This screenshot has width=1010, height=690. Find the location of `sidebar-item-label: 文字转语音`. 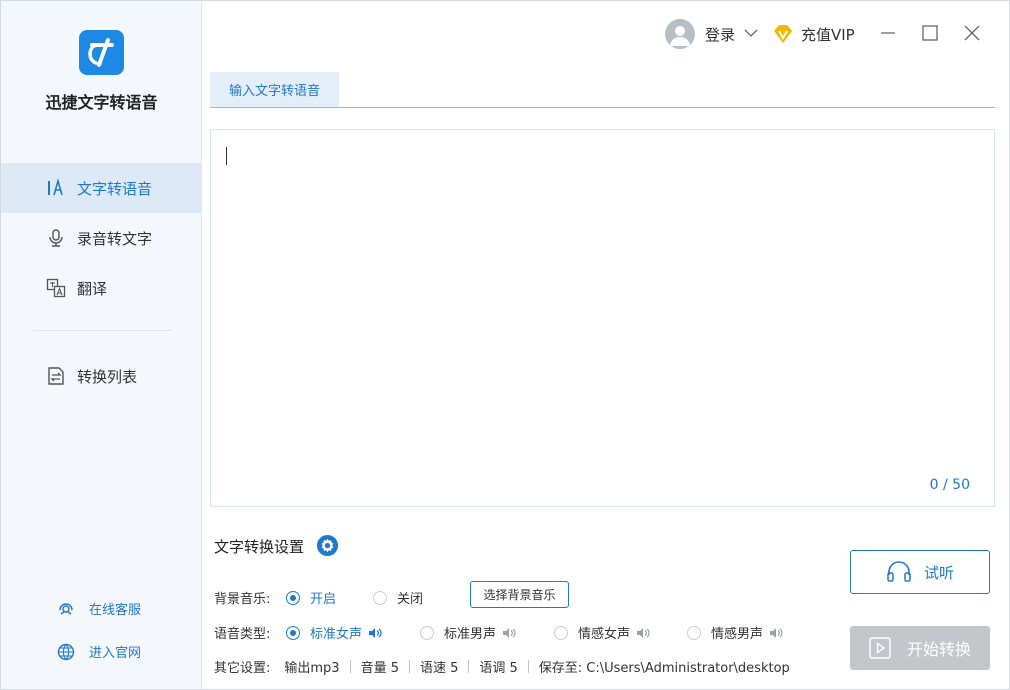

sidebar-item-label: 文字转语音 is located at coordinates (115, 188).